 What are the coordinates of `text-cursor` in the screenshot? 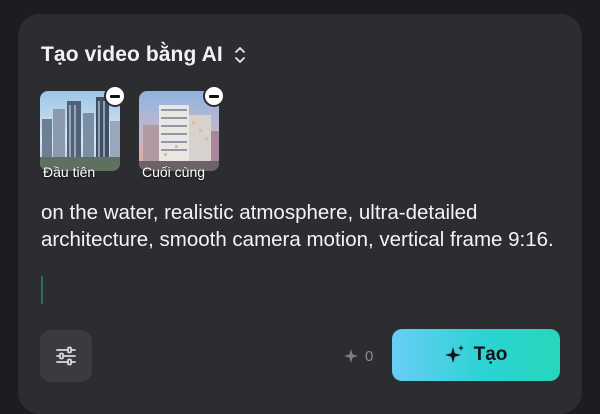 It's located at (42, 290).